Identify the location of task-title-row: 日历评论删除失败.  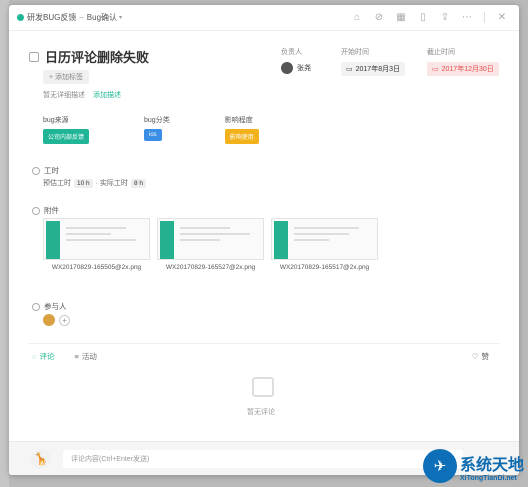
(89, 56).